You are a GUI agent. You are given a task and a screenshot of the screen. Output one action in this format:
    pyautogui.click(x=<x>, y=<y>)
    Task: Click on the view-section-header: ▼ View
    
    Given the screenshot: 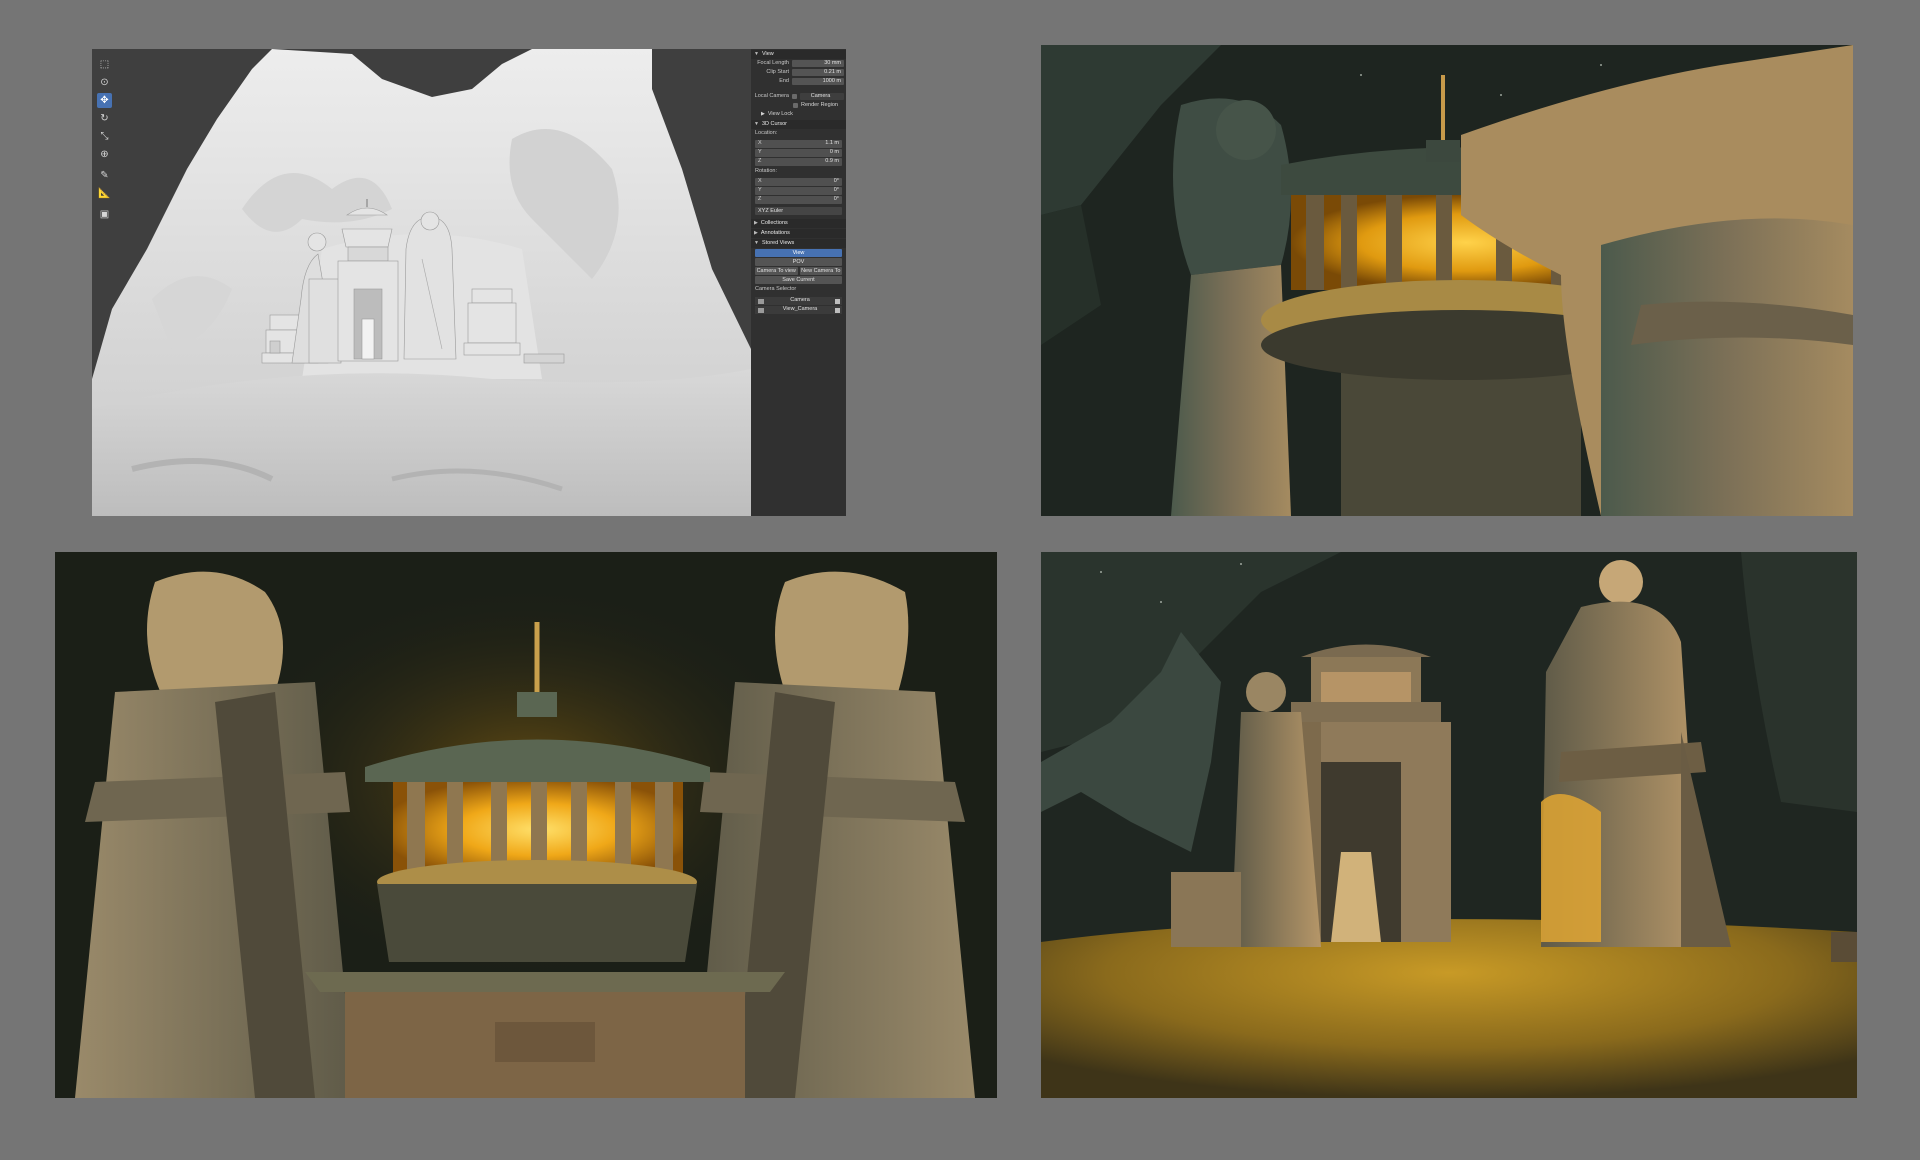 What is the action you would take?
    pyautogui.click(x=798, y=54)
    